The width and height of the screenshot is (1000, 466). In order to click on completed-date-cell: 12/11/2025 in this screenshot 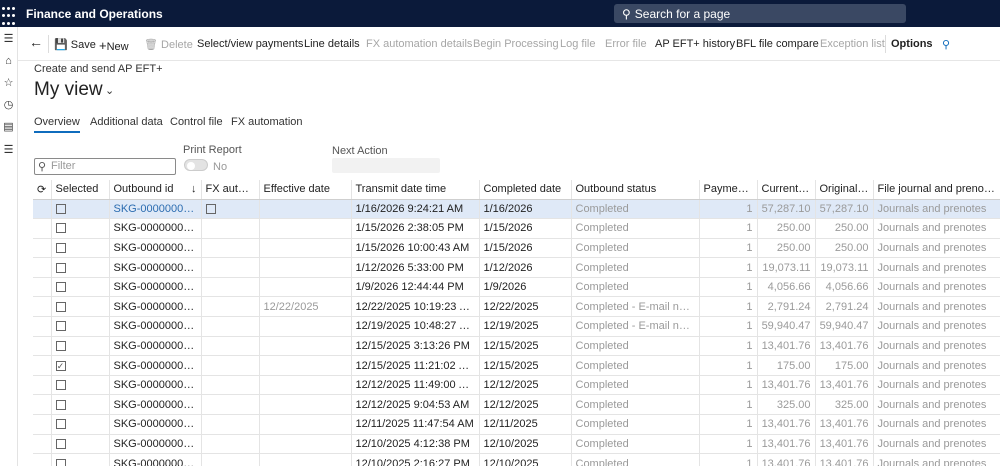, I will do `click(525, 424)`.